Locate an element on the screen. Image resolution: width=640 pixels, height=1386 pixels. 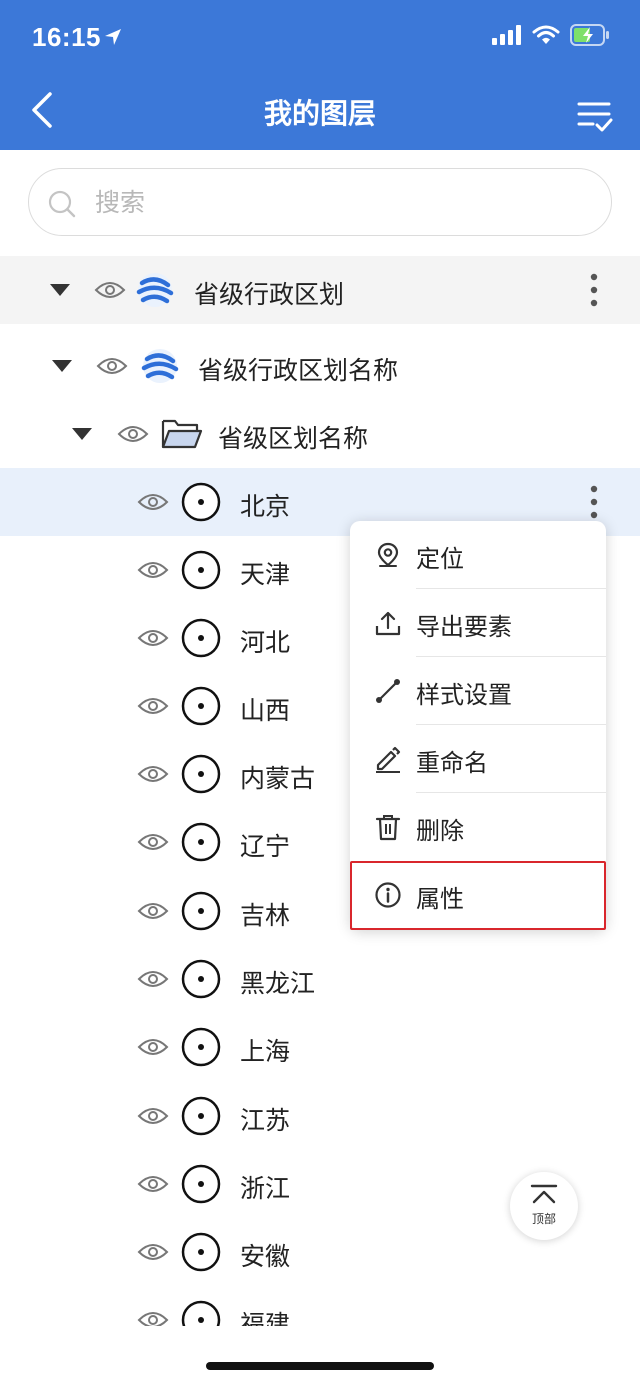
tree-row-feature: 江苏 is located at coordinates (320, 1116).